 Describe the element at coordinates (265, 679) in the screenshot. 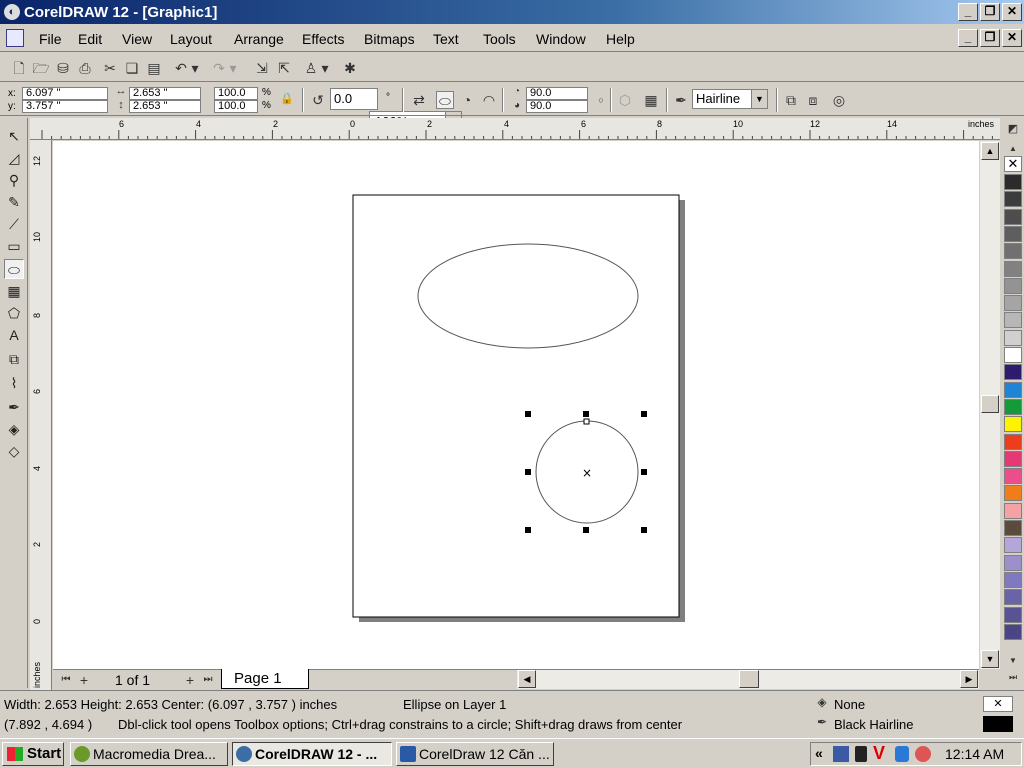

I see `page-tab: Page 1` at that location.